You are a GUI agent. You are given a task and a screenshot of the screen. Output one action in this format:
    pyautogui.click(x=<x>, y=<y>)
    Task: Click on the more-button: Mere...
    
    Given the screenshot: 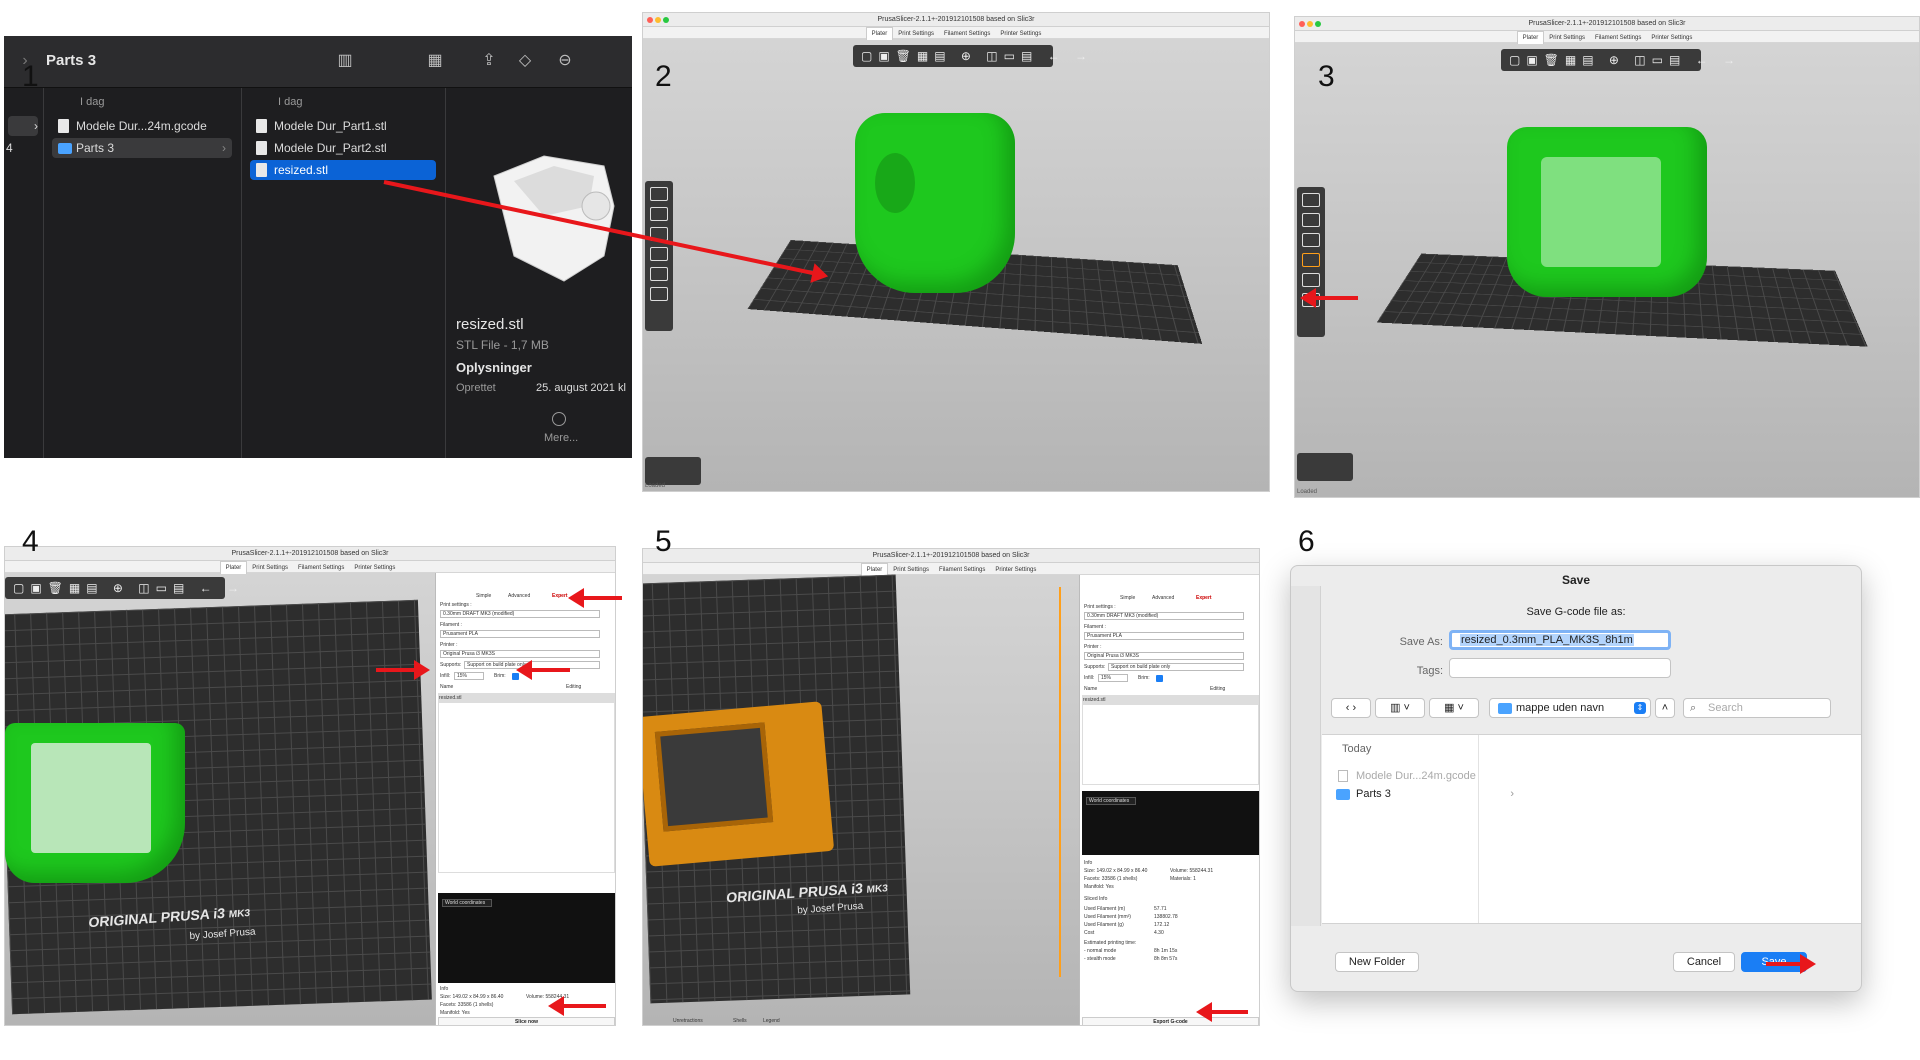 What is the action you would take?
    pyautogui.click(x=561, y=438)
    